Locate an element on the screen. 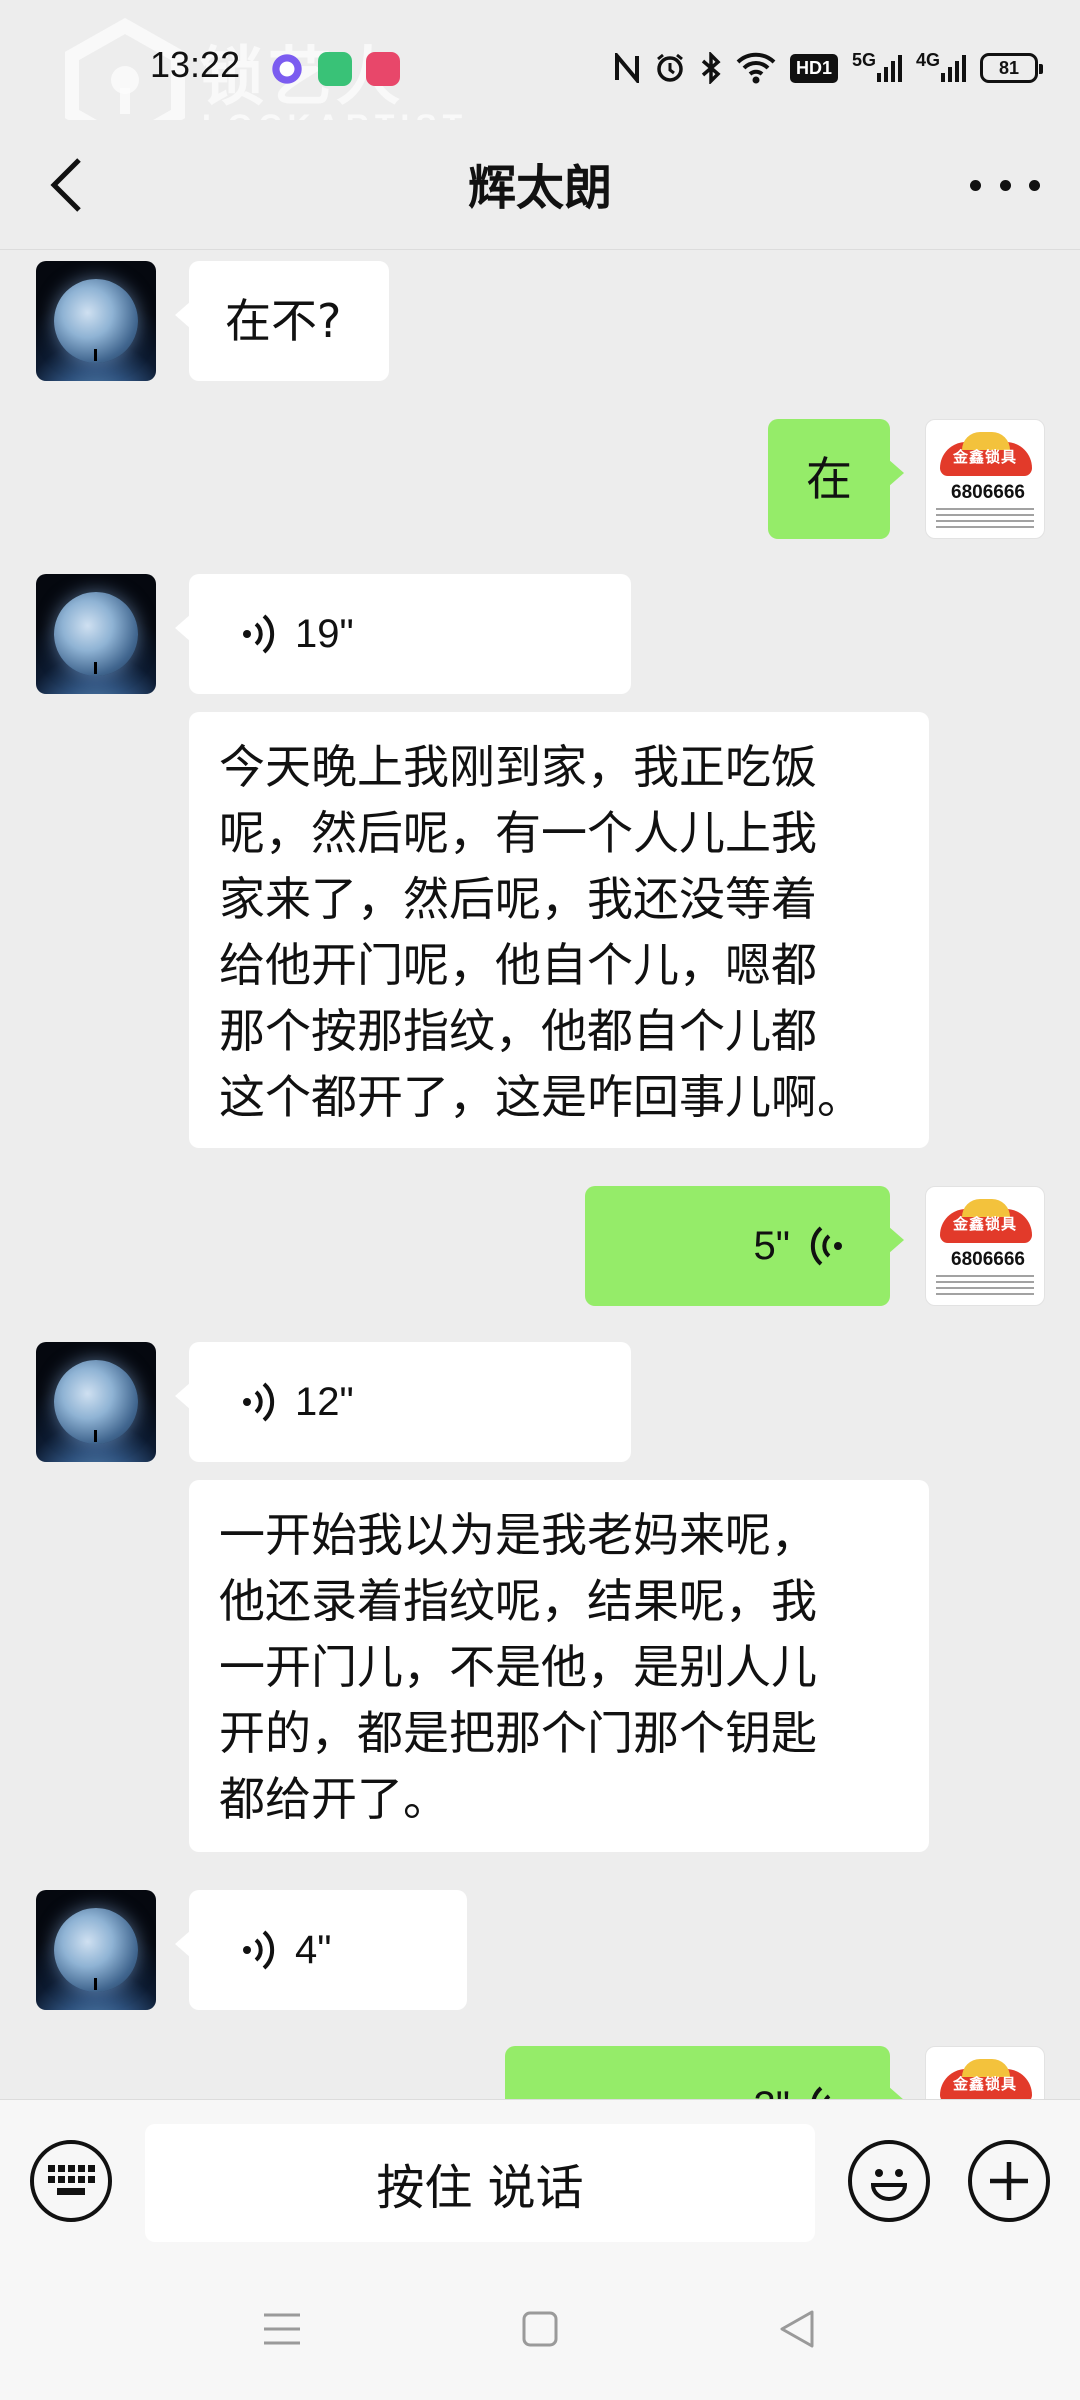 The image size is (1080, 2400). signal-4g-label: 4G is located at coordinates (927, 60).